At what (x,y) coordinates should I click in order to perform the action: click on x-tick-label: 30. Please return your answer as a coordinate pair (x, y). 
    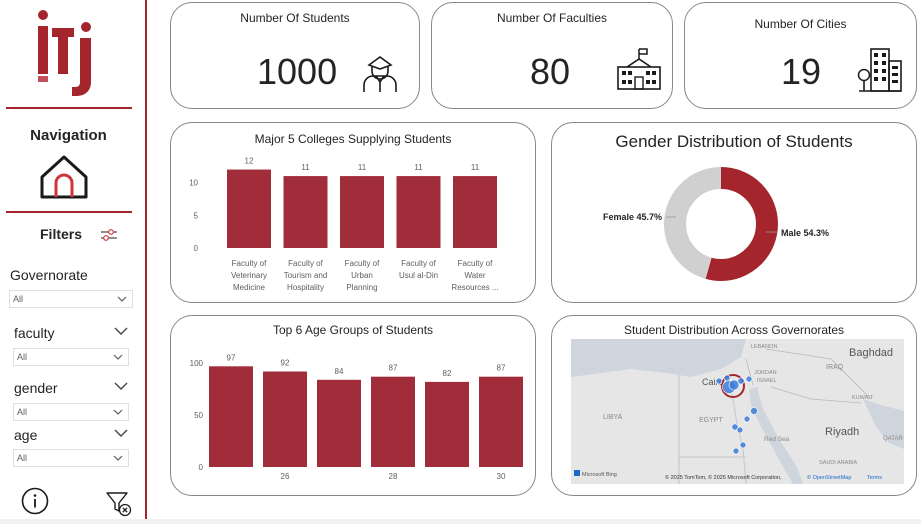
    Looking at the image, I should click on (501, 476).